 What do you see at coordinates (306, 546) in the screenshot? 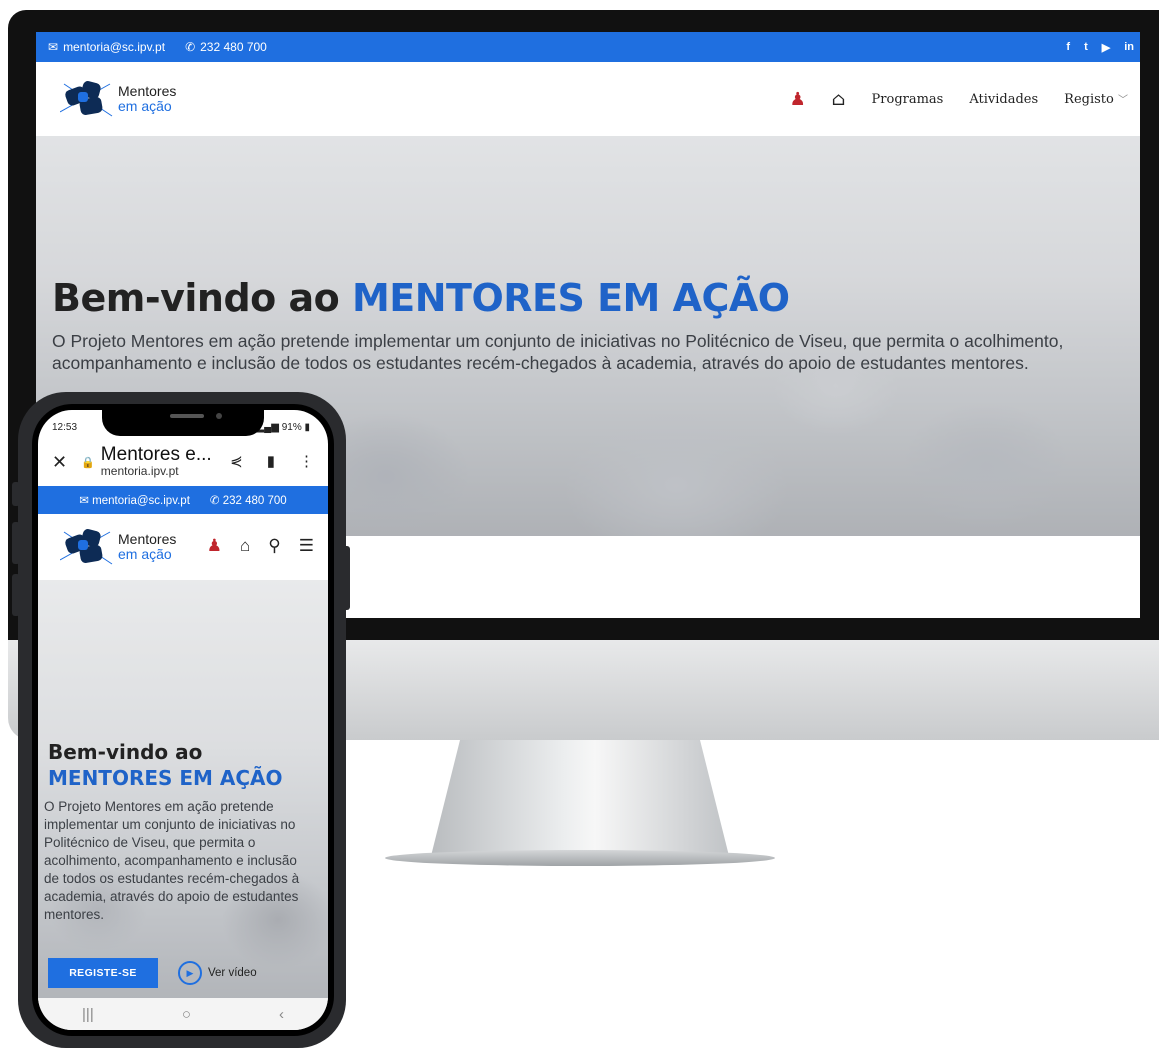
I see `hamburger-menu-icon: ☰` at bounding box center [306, 546].